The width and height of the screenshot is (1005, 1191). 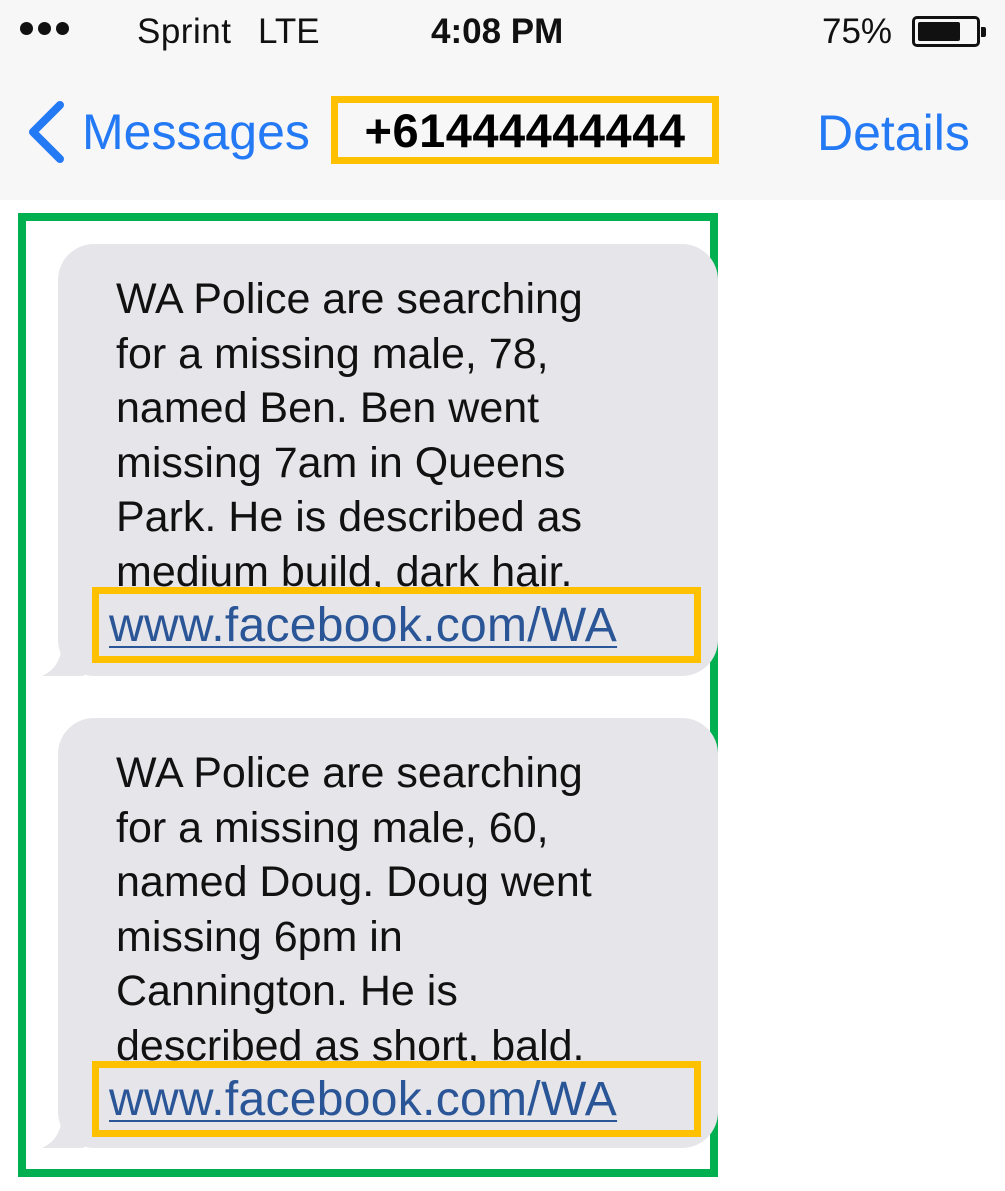 I want to click on back-label: Messages, so click(x=196, y=132).